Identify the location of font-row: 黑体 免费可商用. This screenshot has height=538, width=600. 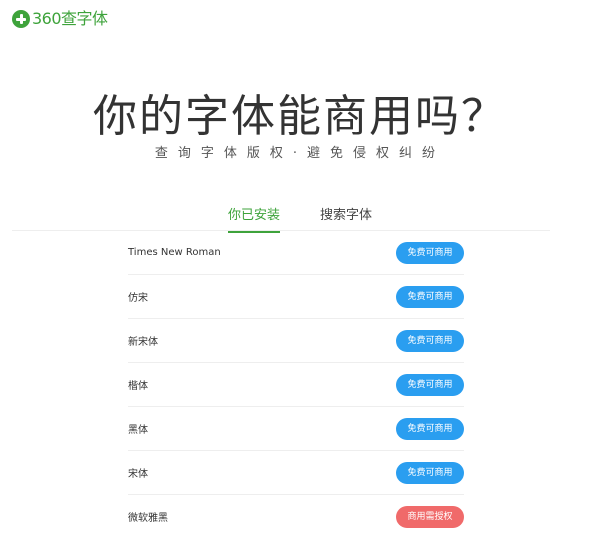
(296, 429).